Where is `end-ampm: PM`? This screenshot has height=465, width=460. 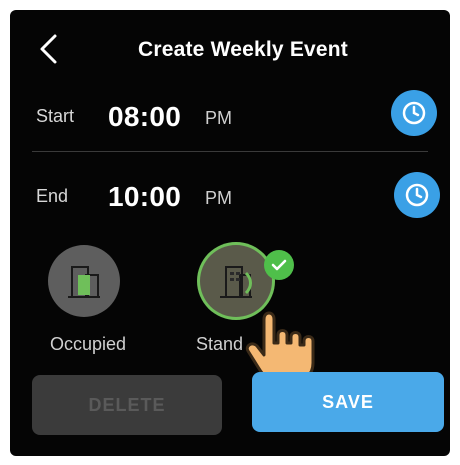
end-ampm: PM is located at coordinates (218, 198).